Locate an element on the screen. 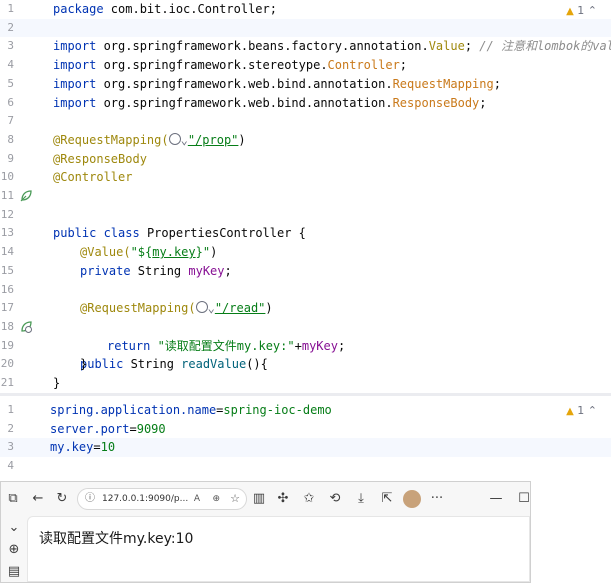 This screenshot has height=583, width=611. address-bar: ⓘ 127.0.0.1:9090/p... A ⊕ ☆ is located at coordinates (162, 499).